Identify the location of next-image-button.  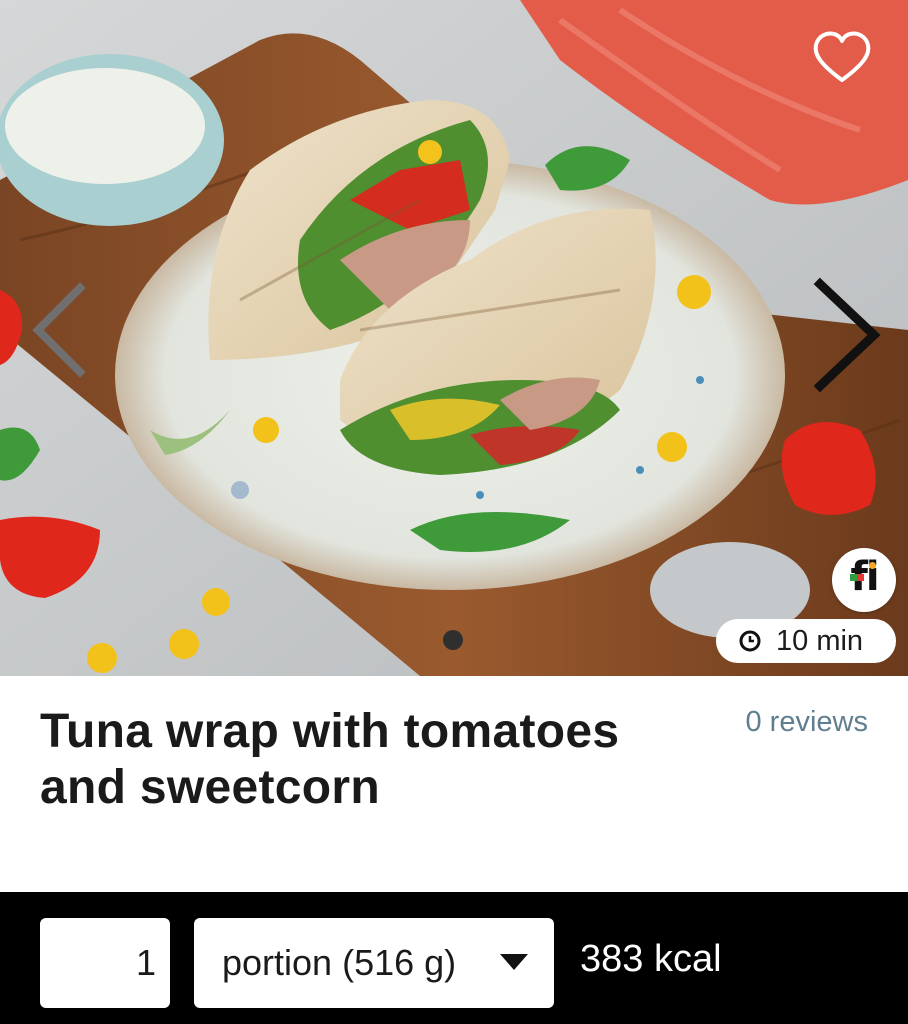
(847, 335).